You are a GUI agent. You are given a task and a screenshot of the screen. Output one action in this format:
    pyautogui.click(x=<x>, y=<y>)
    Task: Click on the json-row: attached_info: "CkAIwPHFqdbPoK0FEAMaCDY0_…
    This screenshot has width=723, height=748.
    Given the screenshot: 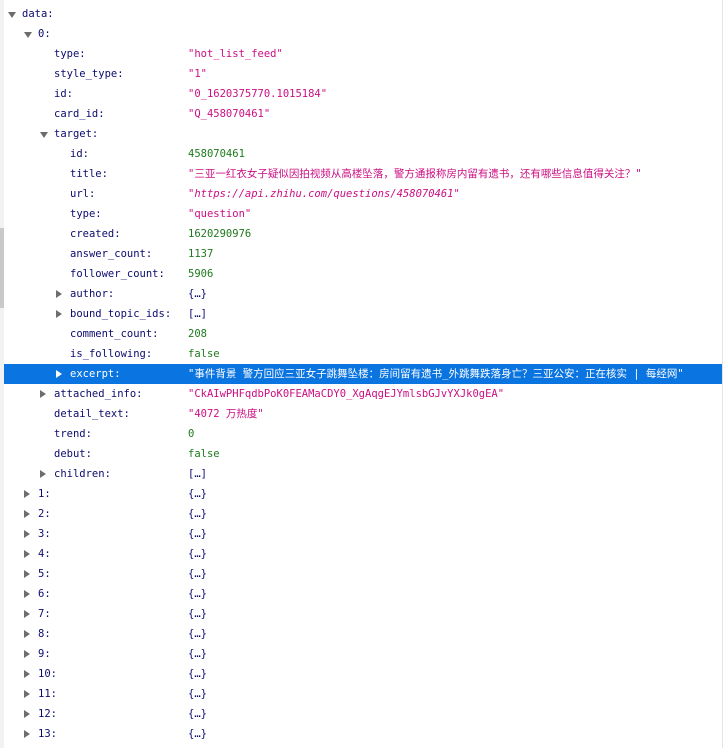 What is the action you would take?
    pyautogui.click(x=363, y=394)
    